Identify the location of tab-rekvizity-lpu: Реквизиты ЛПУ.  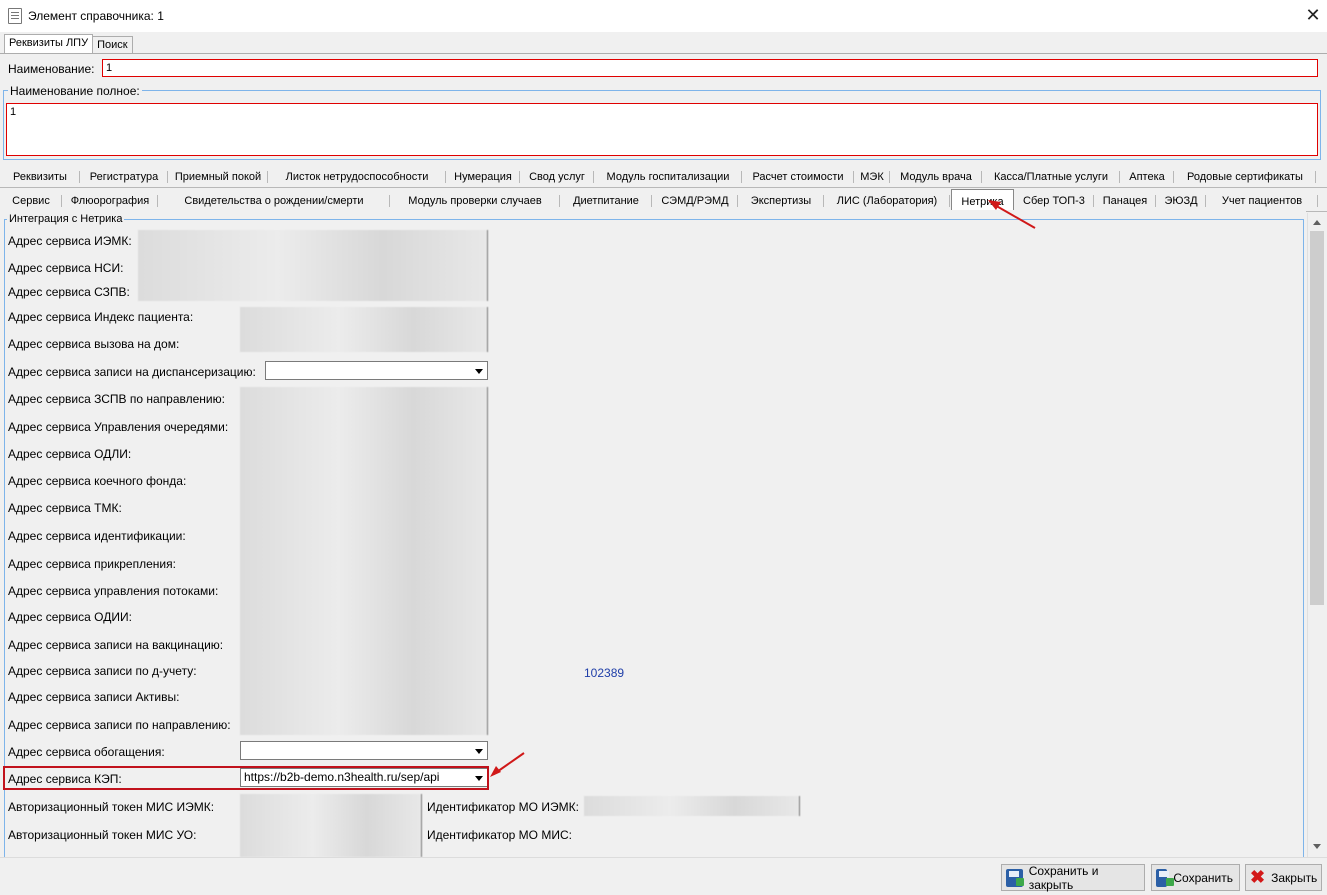
(49, 44).